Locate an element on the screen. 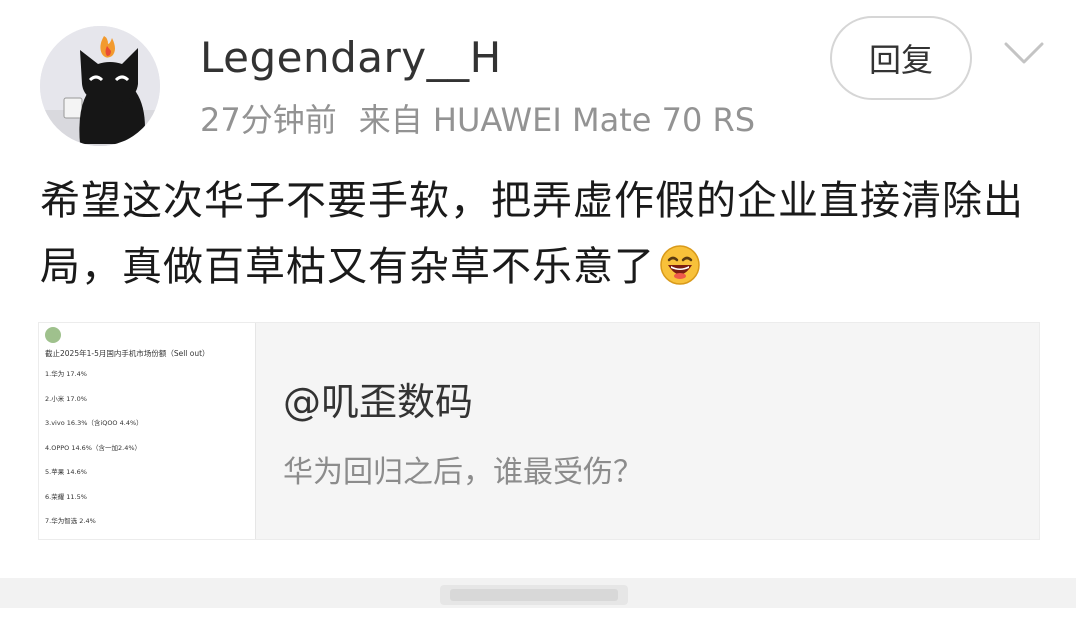  thumbnail-header is located at coordinates (53, 335).